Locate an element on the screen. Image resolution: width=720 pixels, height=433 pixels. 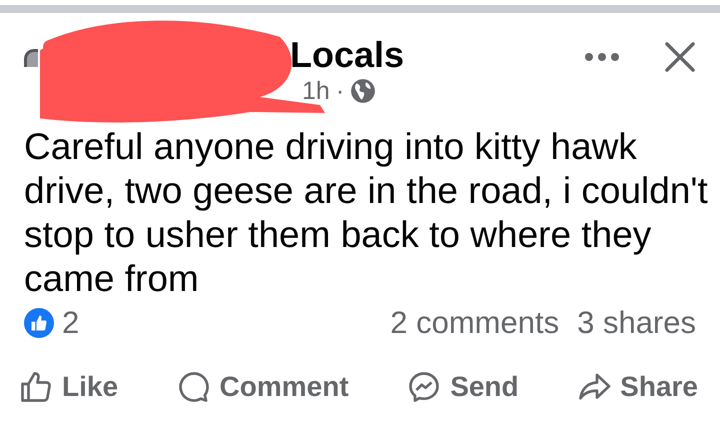
more-options-icon is located at coordinates (602, 57).